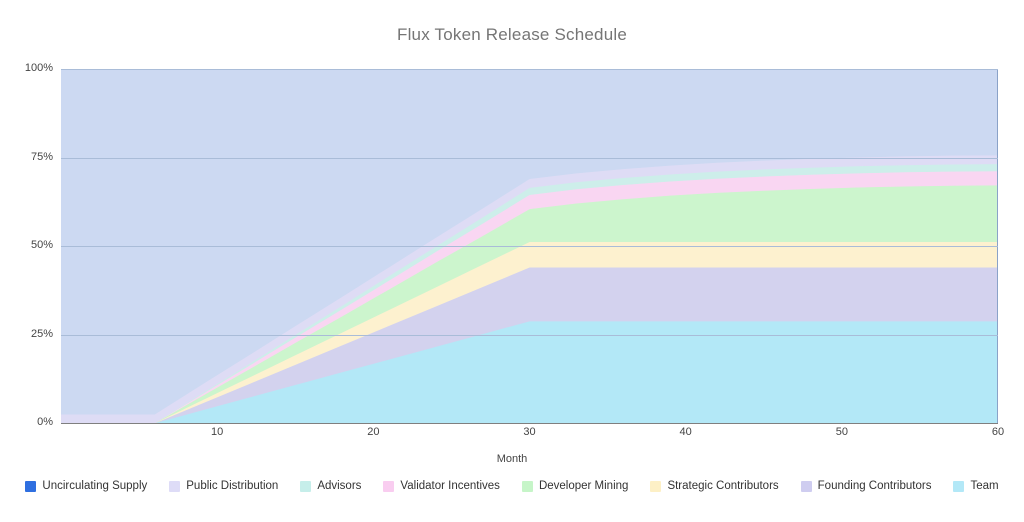 This screenshot has height=522, width=1024. I want to click on legend-item: Founding Contributors, so click(866, 486).